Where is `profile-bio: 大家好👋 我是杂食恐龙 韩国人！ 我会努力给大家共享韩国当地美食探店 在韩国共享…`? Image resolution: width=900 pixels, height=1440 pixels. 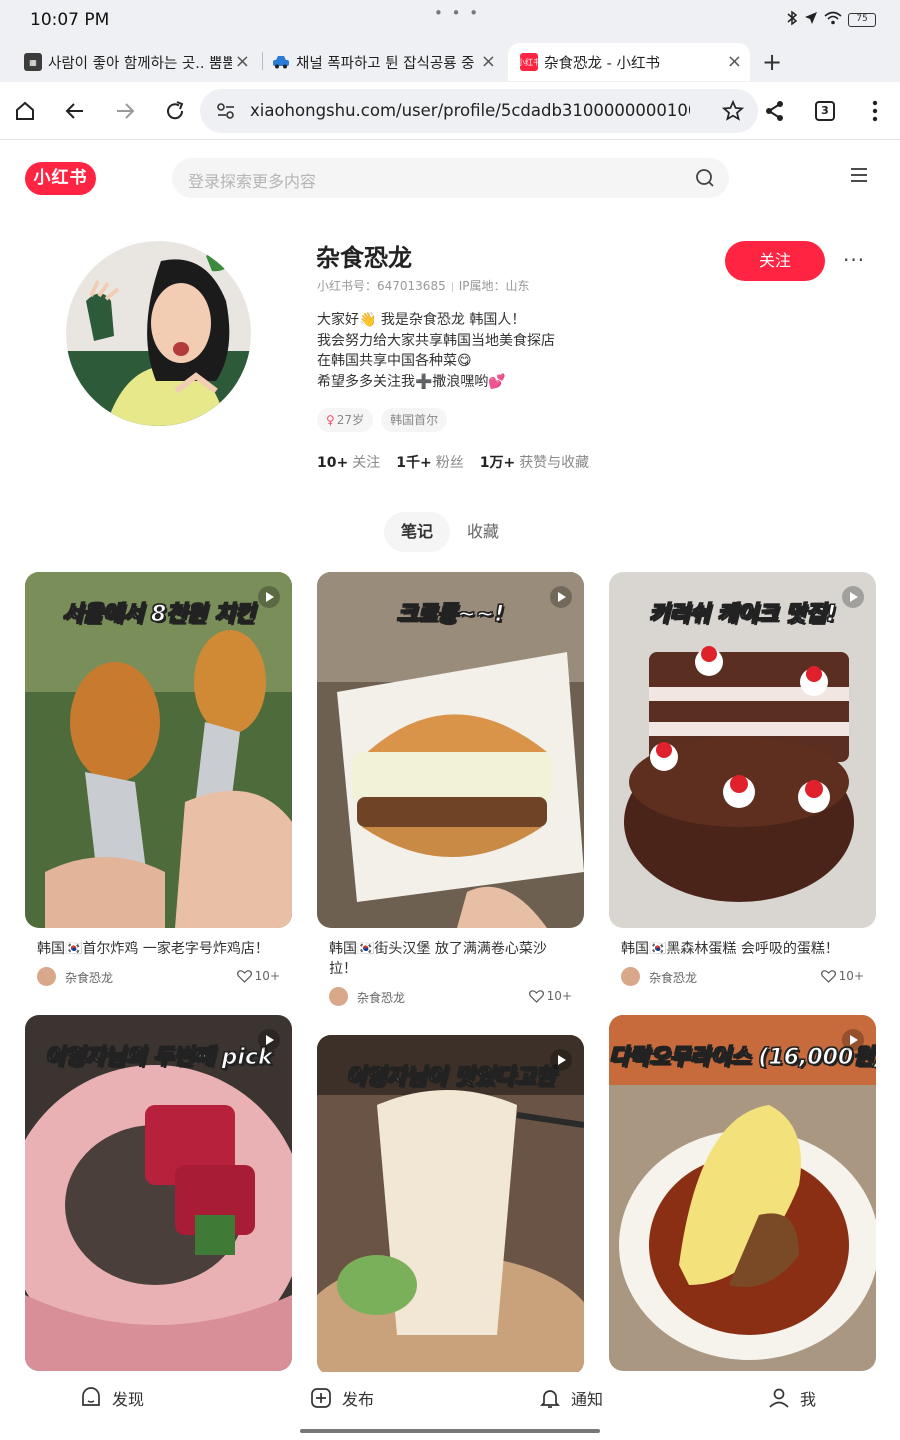
profile-bio: 大家好👋 我是杂食恐龙 韩国人！ 我会努力给大家共享韩国当地美食探店 在韩国共享… is located at coordinates (436, 351).